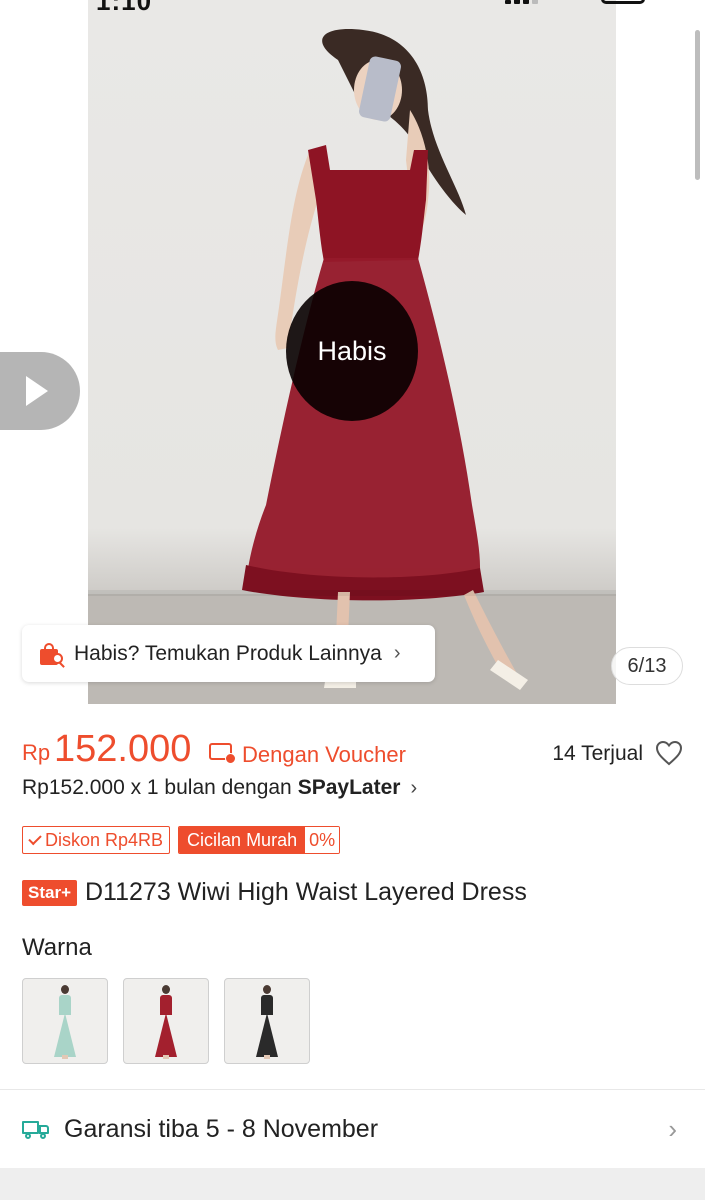 This screenshot has height=1200, width=705. I want to click on variant-black, so click(267, 1021).